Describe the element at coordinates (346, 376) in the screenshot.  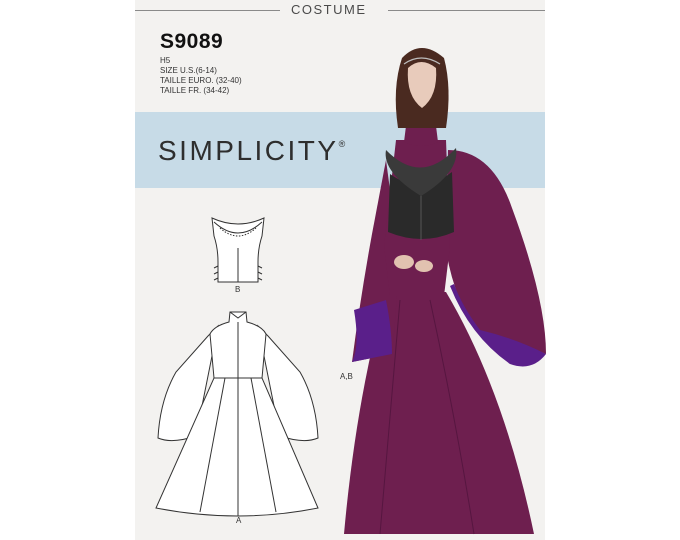
I see `photo-view-label: A,B` at that location.